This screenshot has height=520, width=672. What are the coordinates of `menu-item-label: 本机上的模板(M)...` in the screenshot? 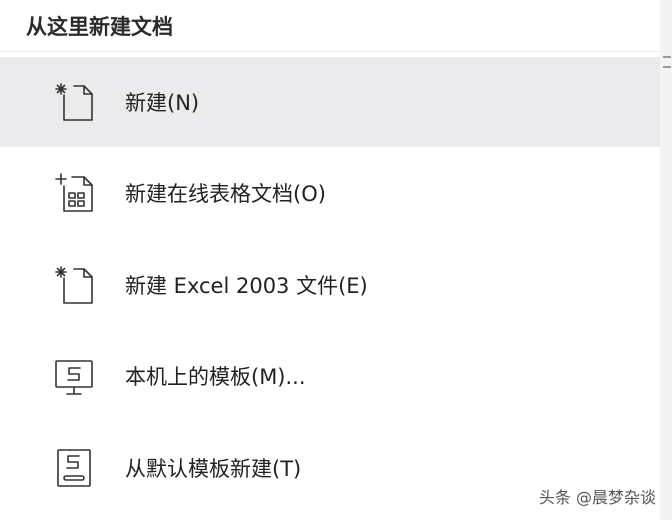 It's located at (215, 377).